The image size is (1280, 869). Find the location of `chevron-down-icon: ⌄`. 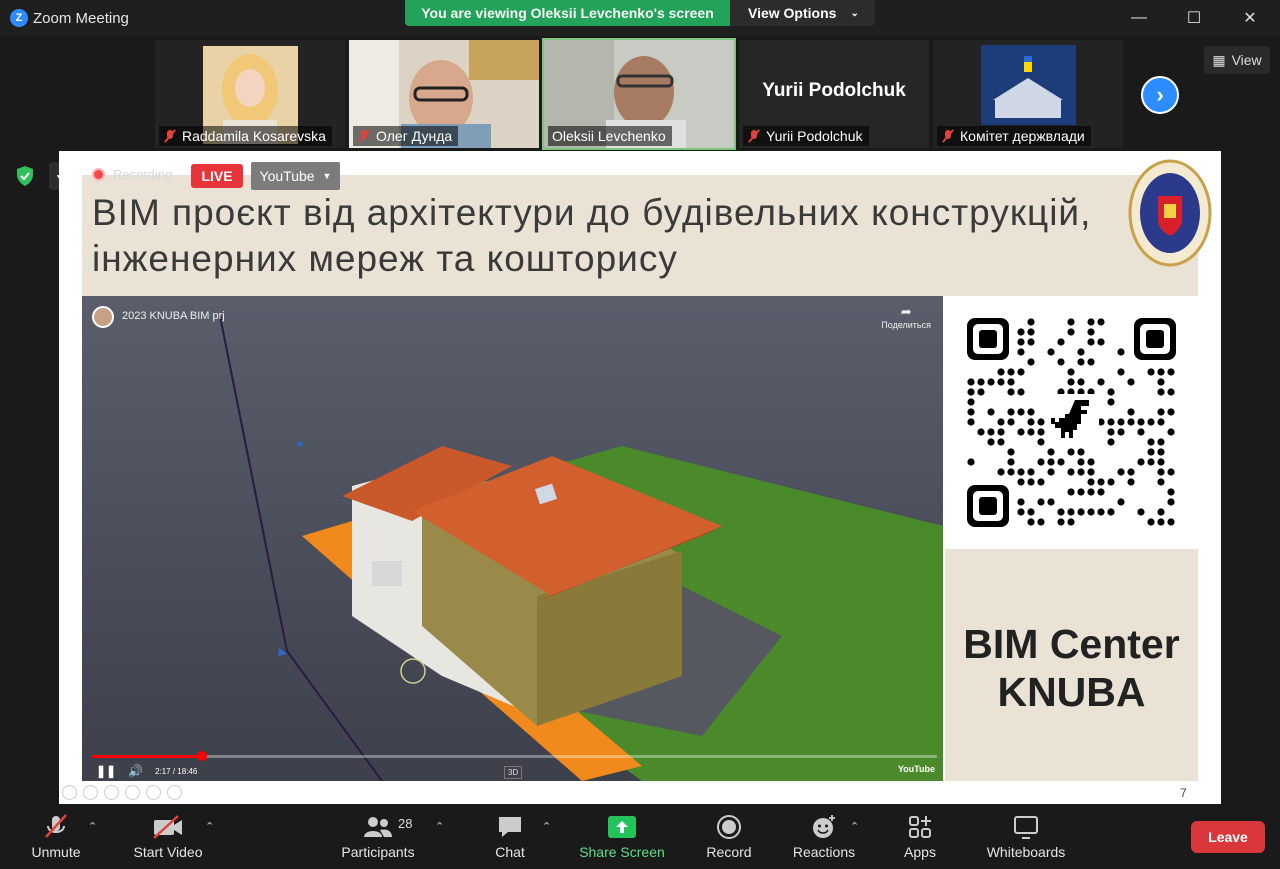

chevron-down-icon: ⌄ is located at coordinates (854, 13).